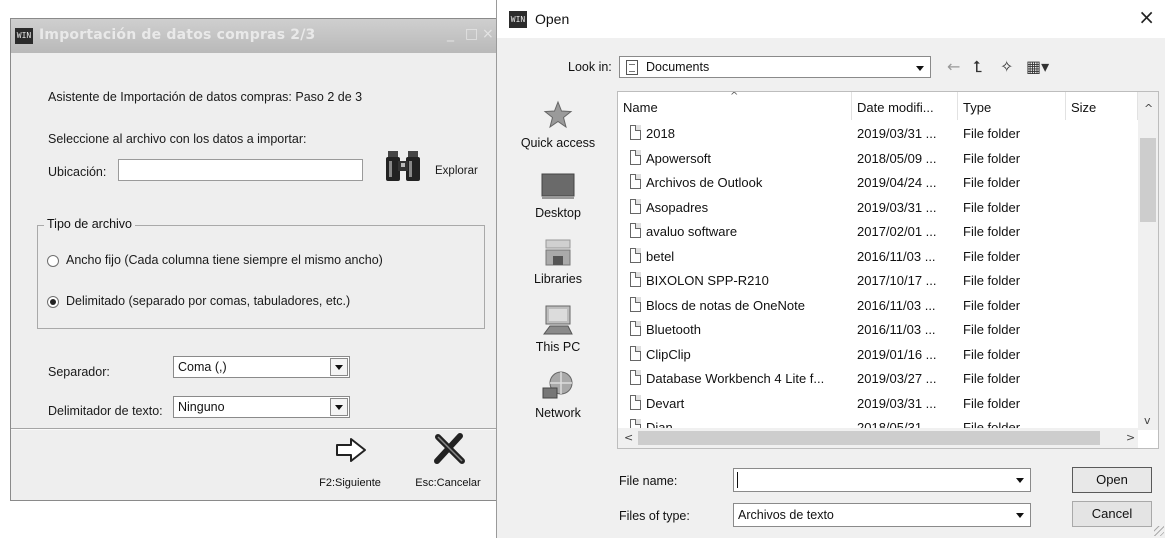  What do you see at coordinates (558, 114) in the screenshot?
I see `star-icon` at bounding box center [558, 114].